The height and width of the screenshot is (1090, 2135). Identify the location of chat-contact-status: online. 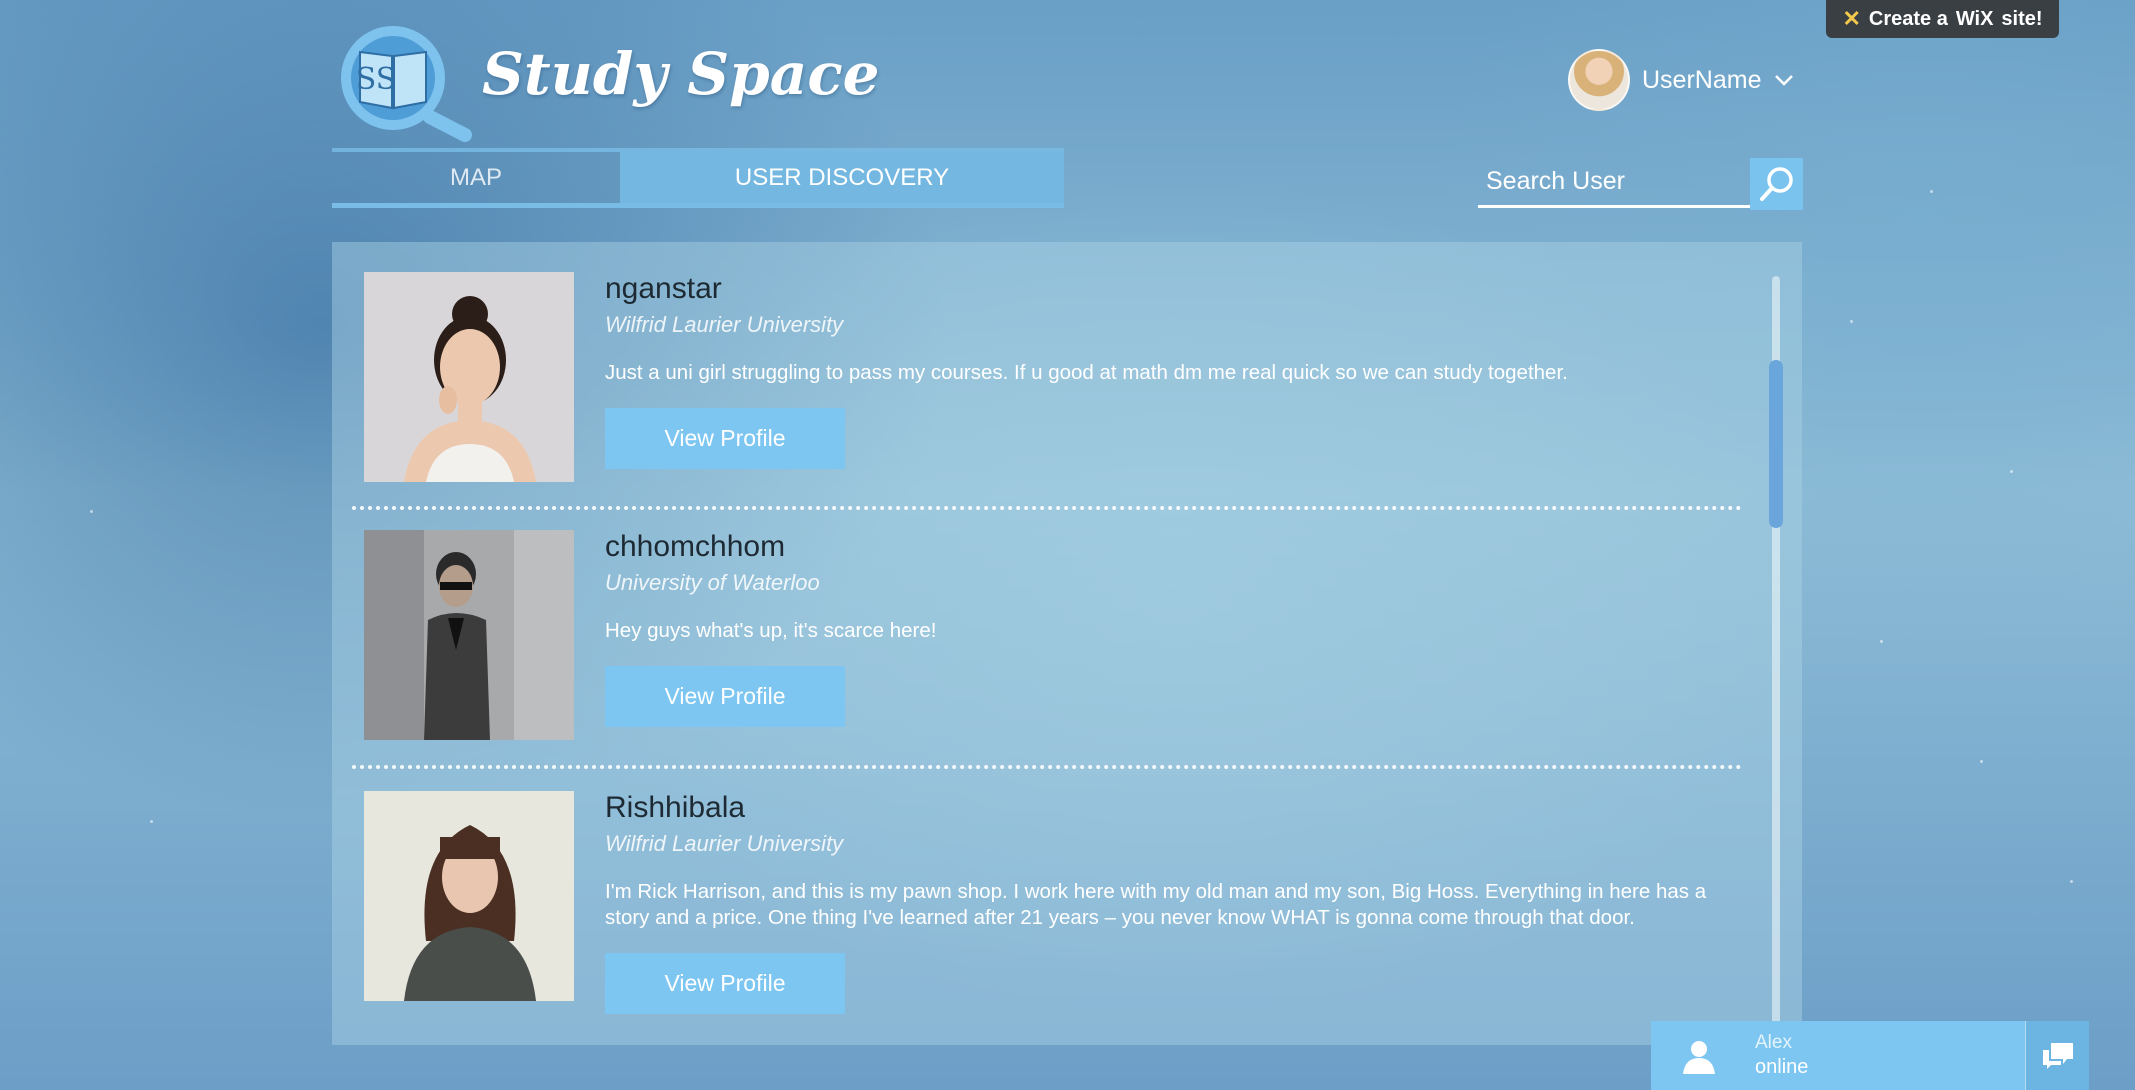
(1782, 1067).